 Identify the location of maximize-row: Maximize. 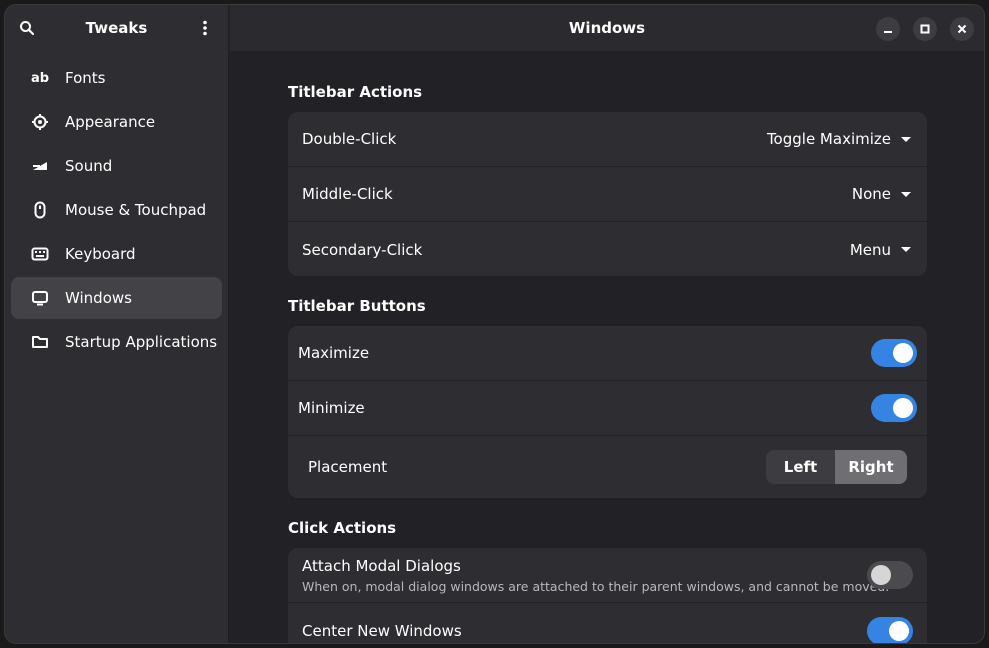
(607, 353).